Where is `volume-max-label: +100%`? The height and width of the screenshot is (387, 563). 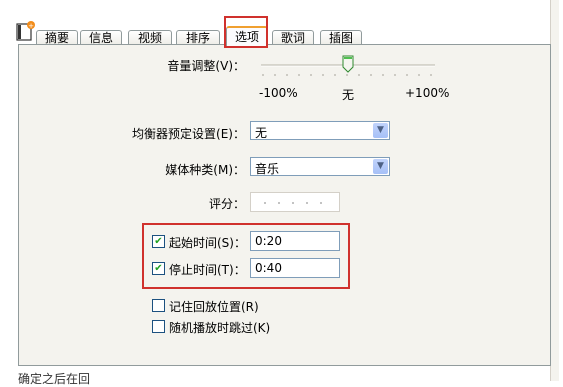 volume-max-label: +100% is located at coordinates (427, 93).